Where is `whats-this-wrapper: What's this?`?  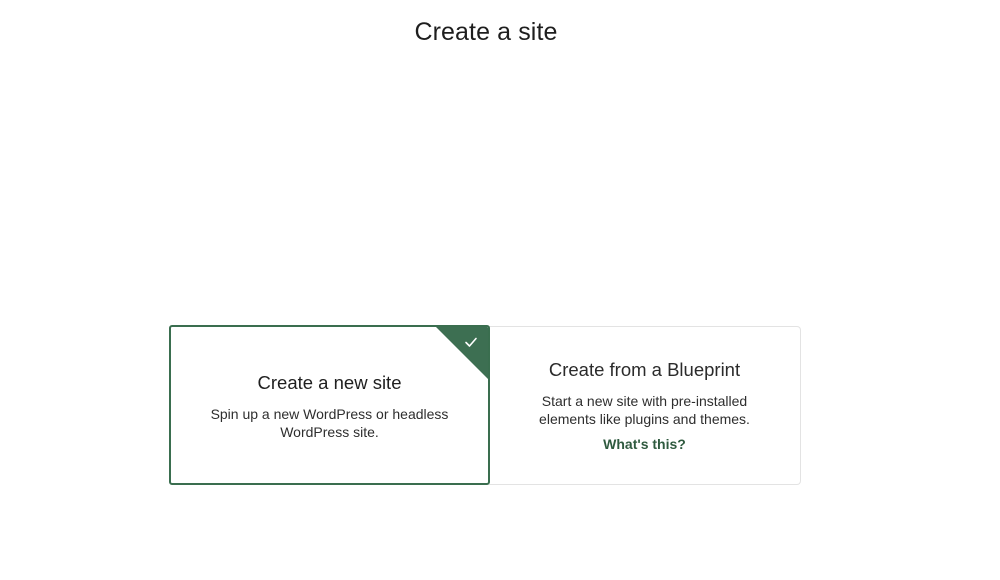
whats-this-wrapper: What's this? is located at coordinates (644, 444).